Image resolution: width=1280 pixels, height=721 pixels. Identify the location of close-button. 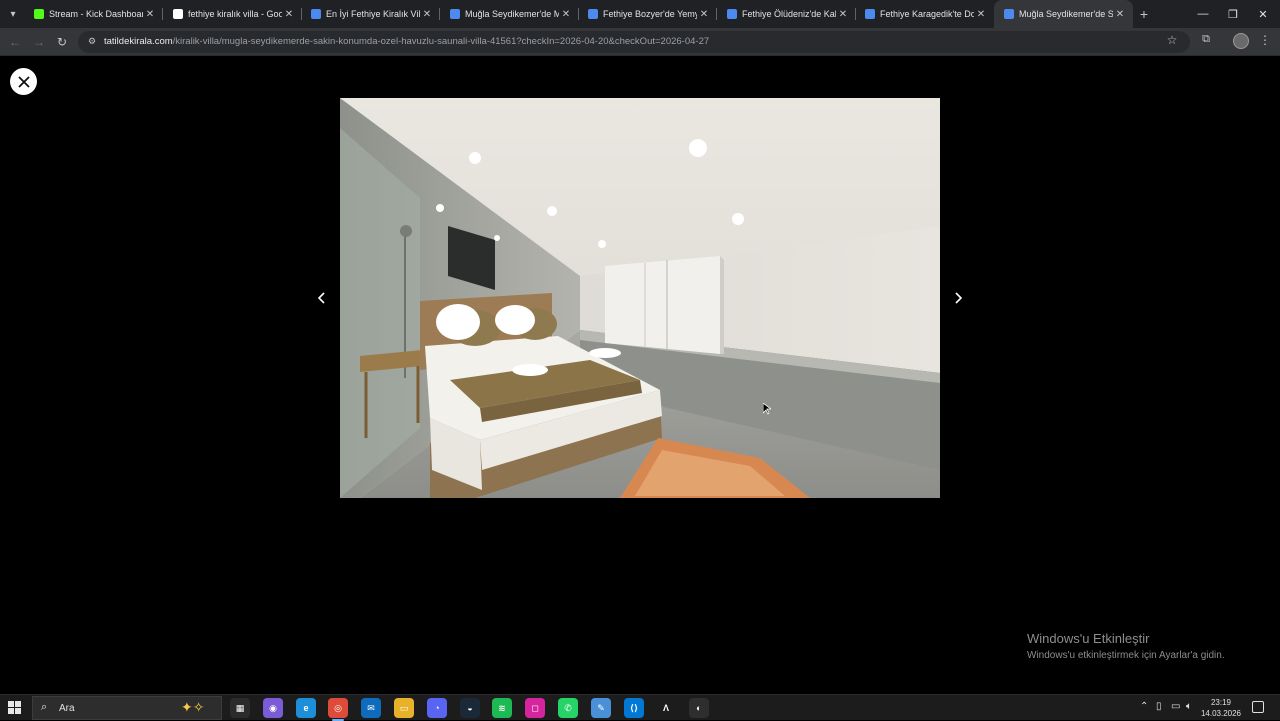
(23, 81).